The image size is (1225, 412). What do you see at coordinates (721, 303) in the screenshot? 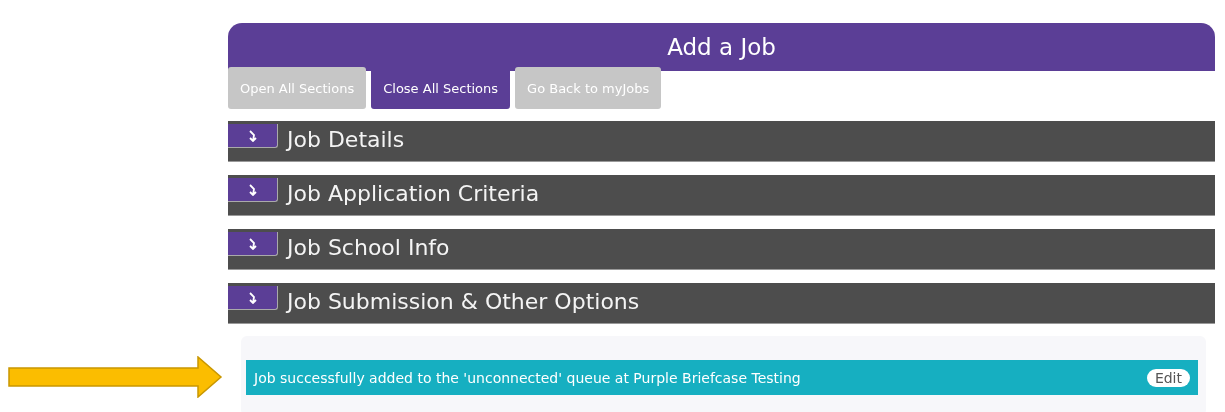
I see `section-bar: Job Submission & Other Options` at bounding box center [721, 303].